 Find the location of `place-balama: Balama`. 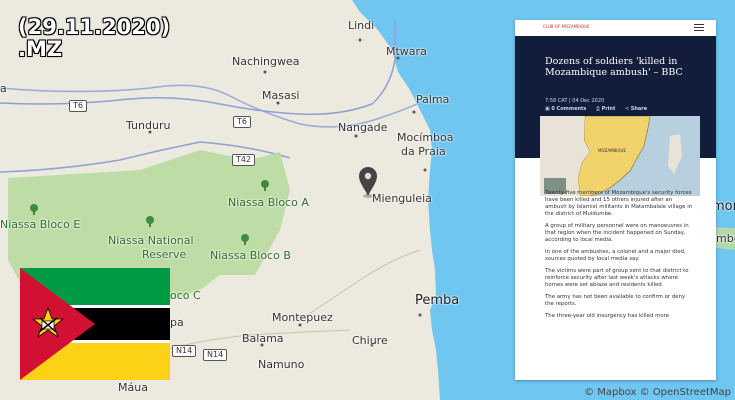

place-balama: Balama is located at coordinates (263, 338).